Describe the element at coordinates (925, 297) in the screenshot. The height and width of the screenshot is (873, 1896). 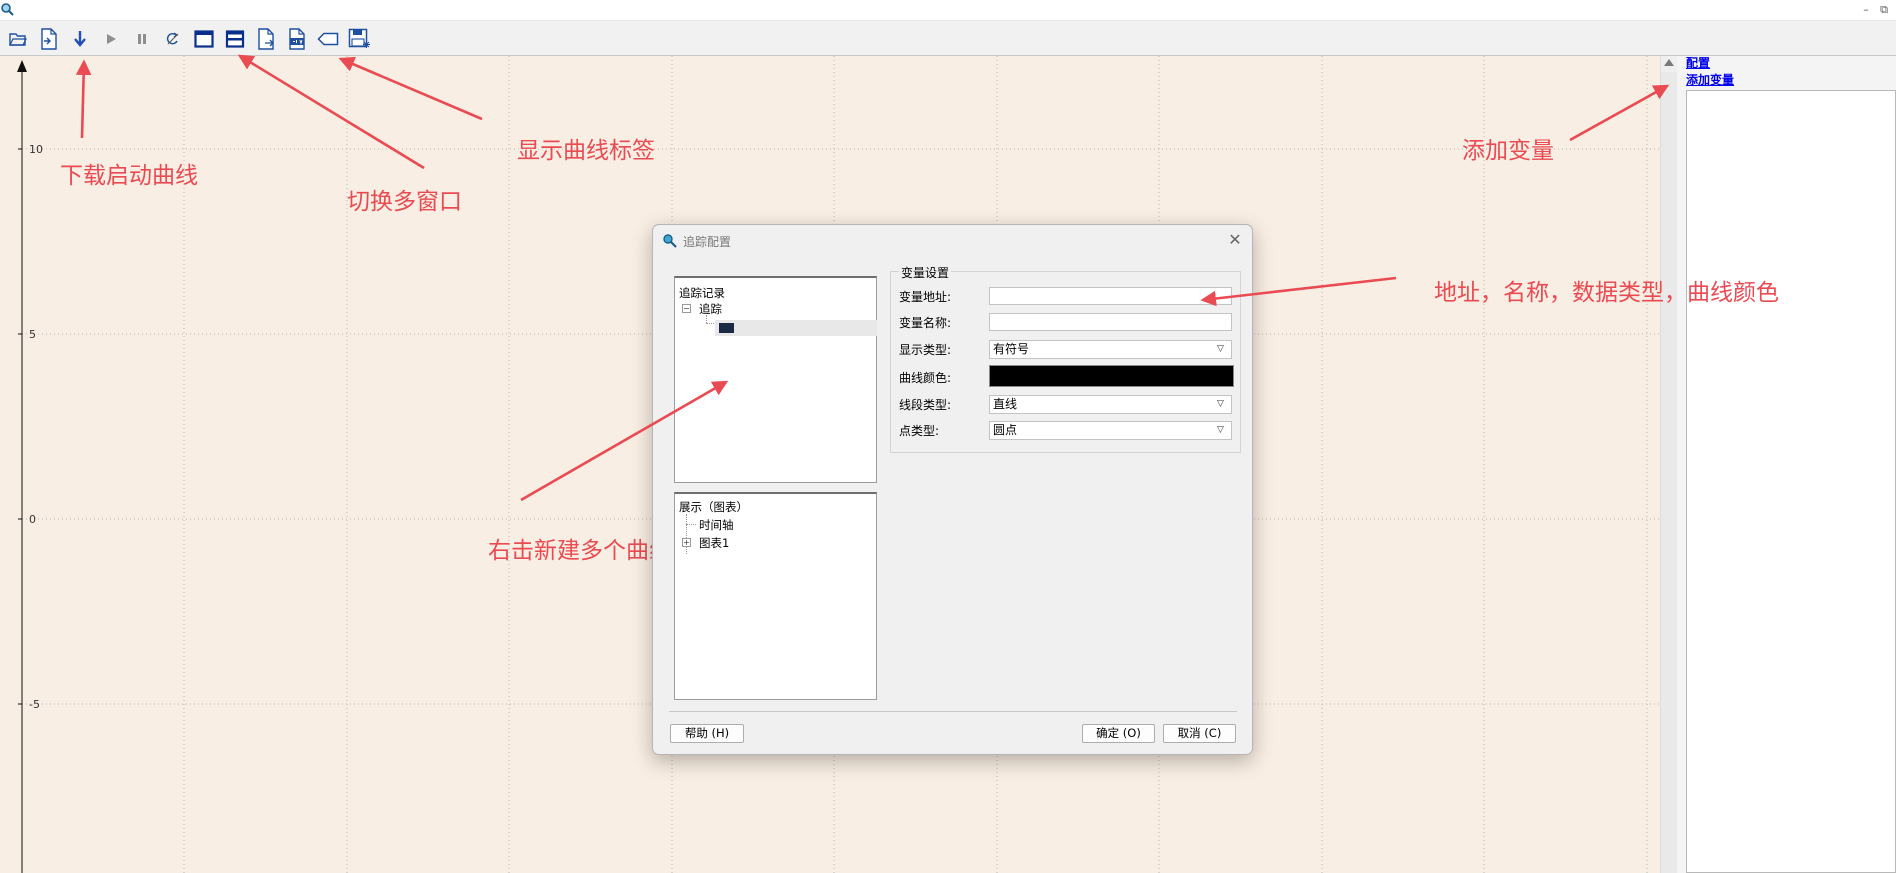
I see `address-label: 变量地址:` at that location.